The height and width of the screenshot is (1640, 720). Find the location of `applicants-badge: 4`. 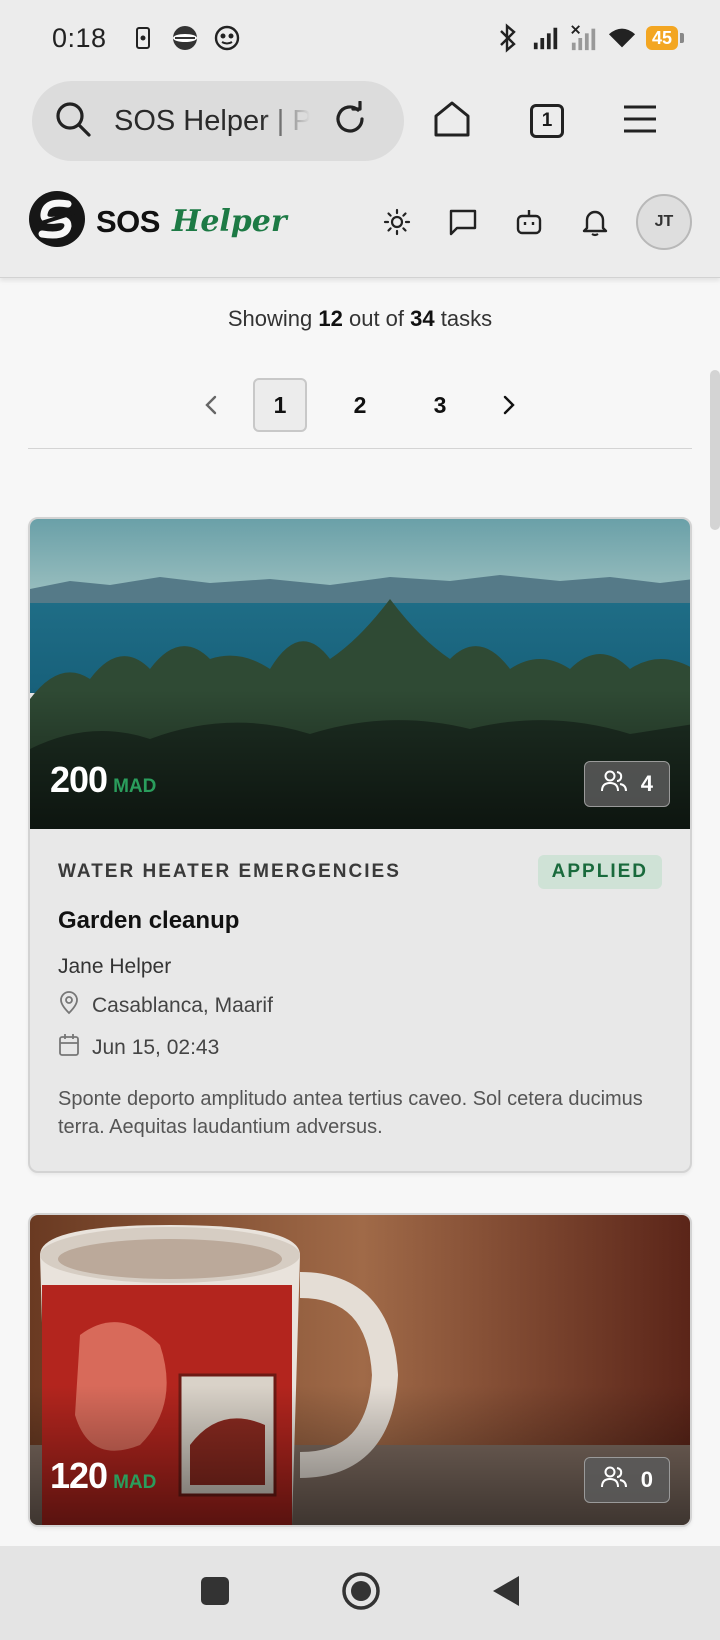

applicants-badge: 4 is located at coordinates (626, 784).